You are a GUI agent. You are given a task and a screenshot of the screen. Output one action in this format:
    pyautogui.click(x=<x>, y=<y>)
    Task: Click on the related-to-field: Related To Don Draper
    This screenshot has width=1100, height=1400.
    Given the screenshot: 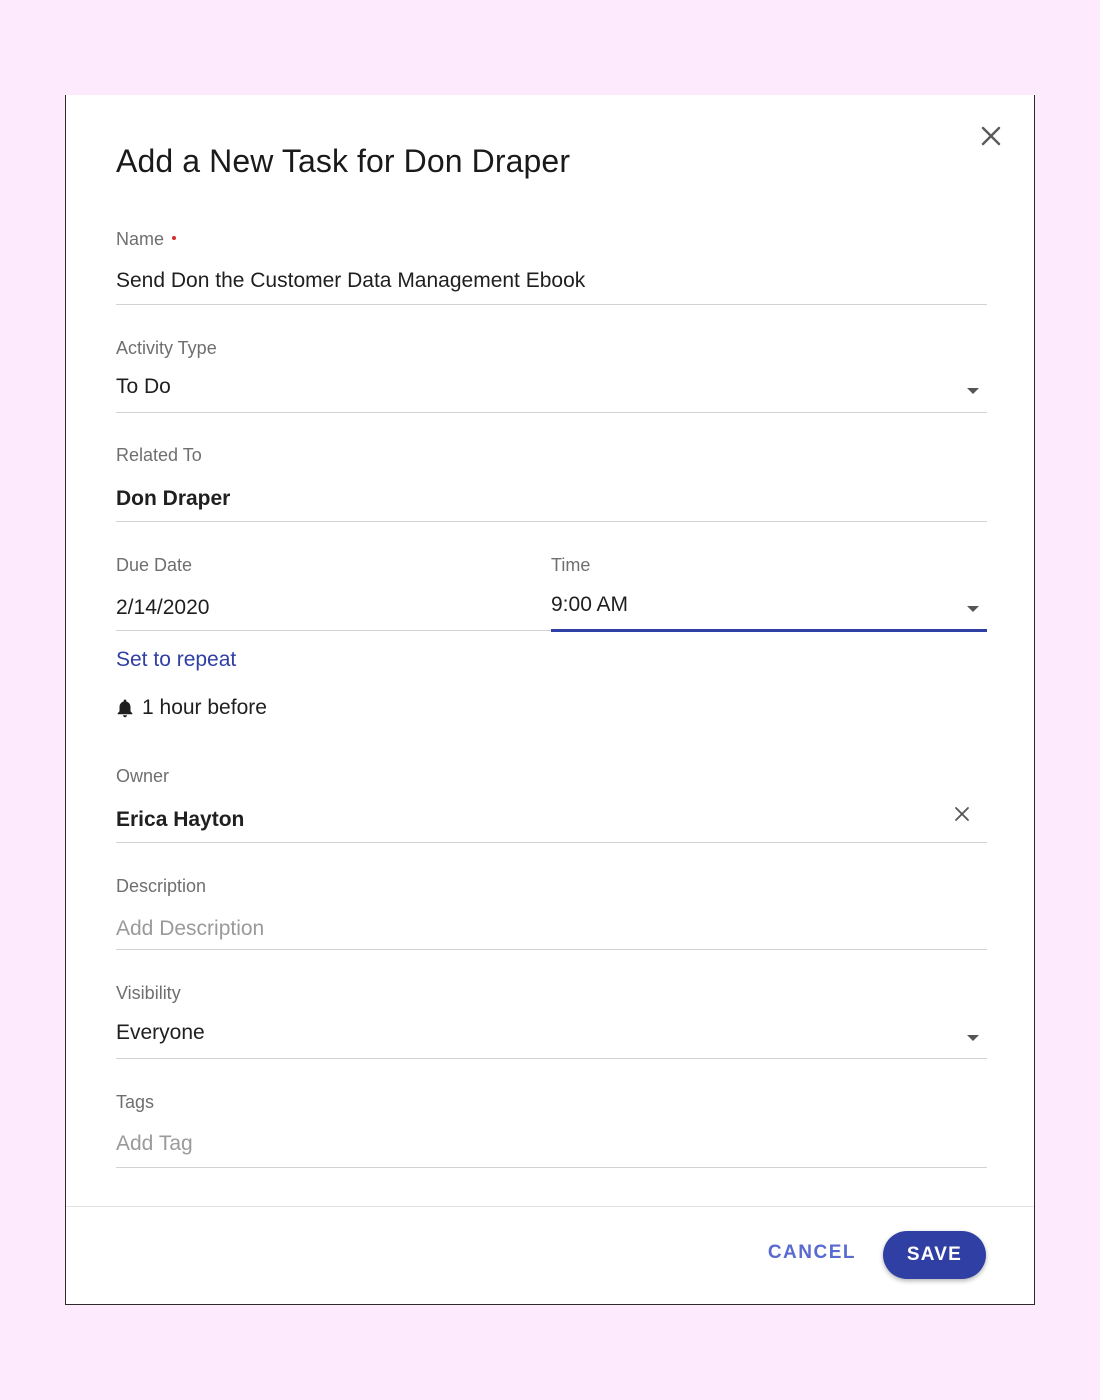 What is the action you would take?
    pyautogui.click(x=551, y=485)
    